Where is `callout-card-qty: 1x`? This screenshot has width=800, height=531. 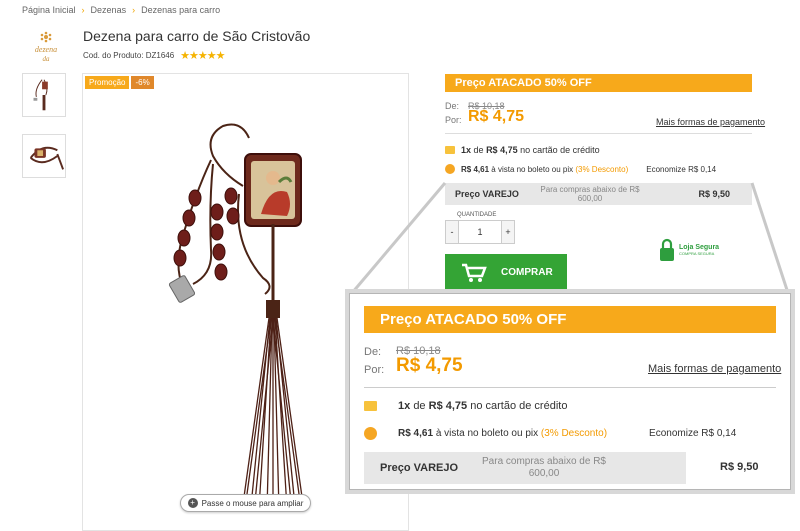
callout-card-qty: 1x is located at coordinates (404, 406).